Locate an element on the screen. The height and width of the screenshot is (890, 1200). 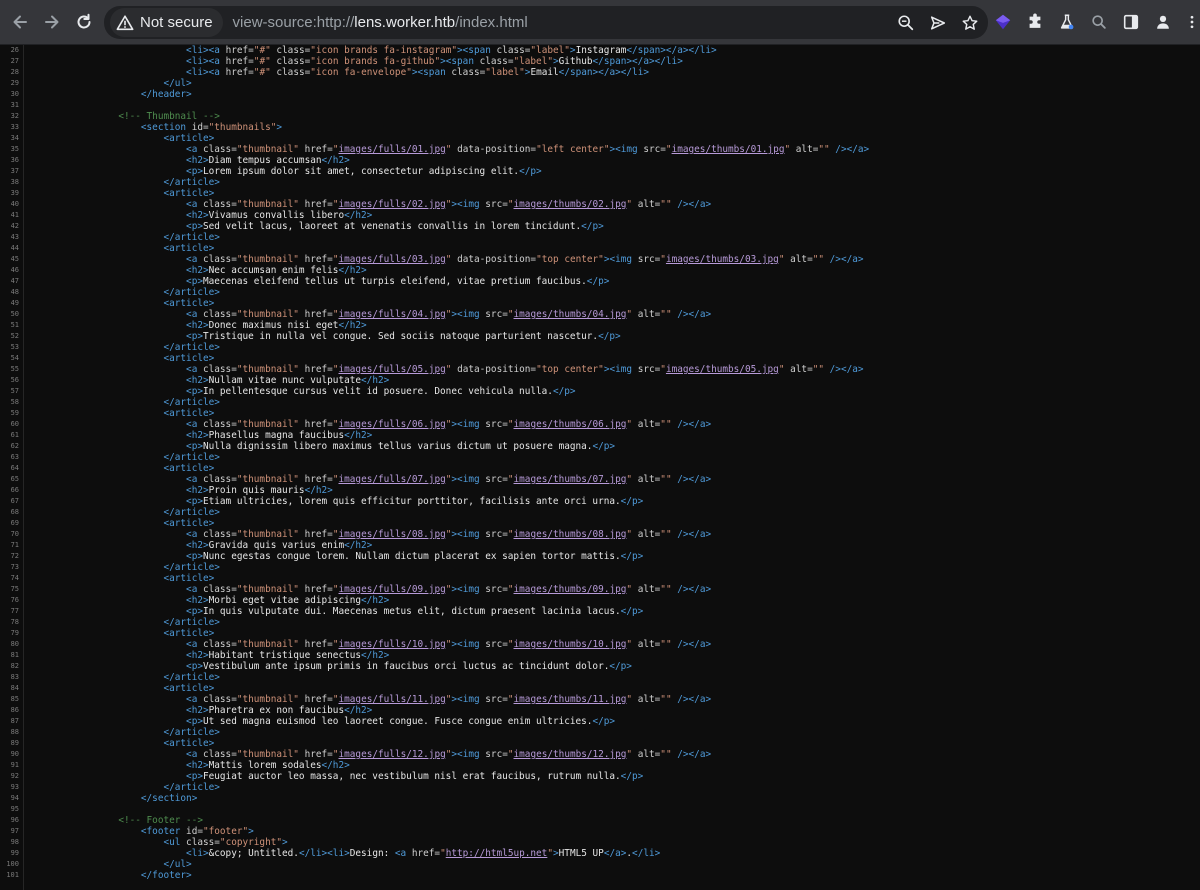
send-tab-button is located at coordinates (938, 23).